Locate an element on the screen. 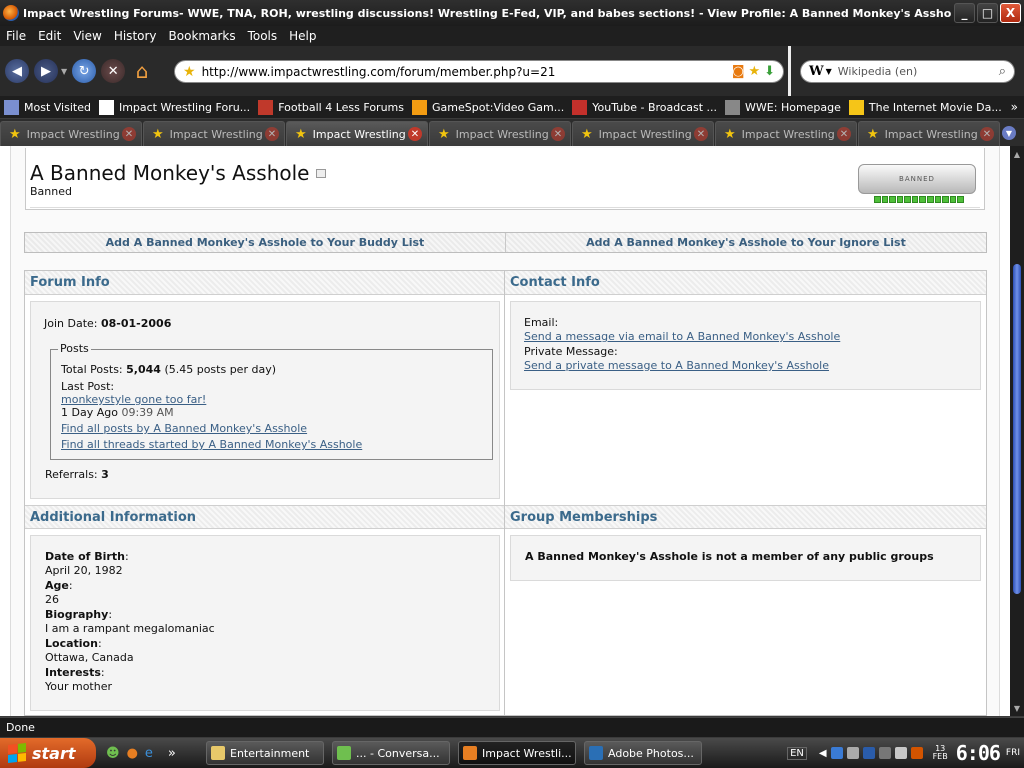 The height and width of the screenshot is (768, 1024). scrollbar-thumb is located at coordinates (1017, 429).